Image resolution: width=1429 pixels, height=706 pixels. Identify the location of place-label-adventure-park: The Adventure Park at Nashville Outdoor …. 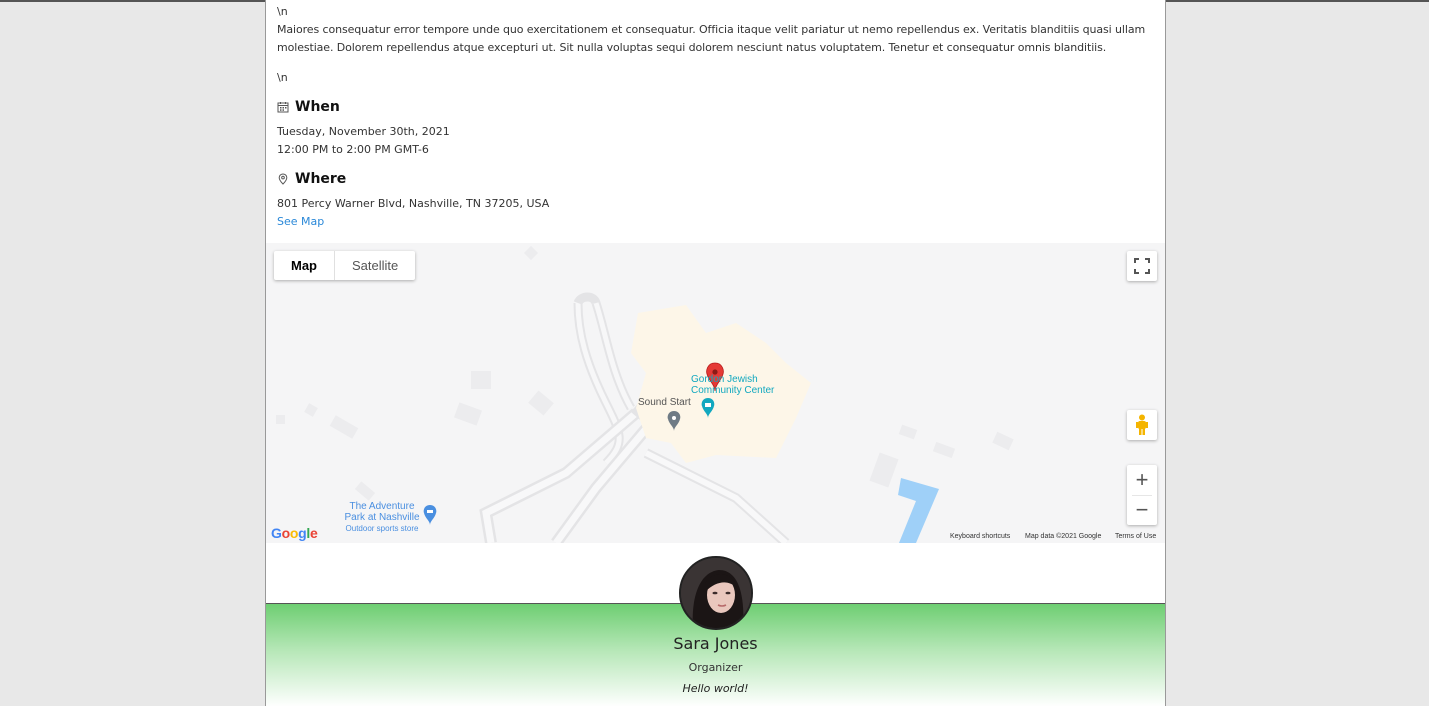
(382, 517).